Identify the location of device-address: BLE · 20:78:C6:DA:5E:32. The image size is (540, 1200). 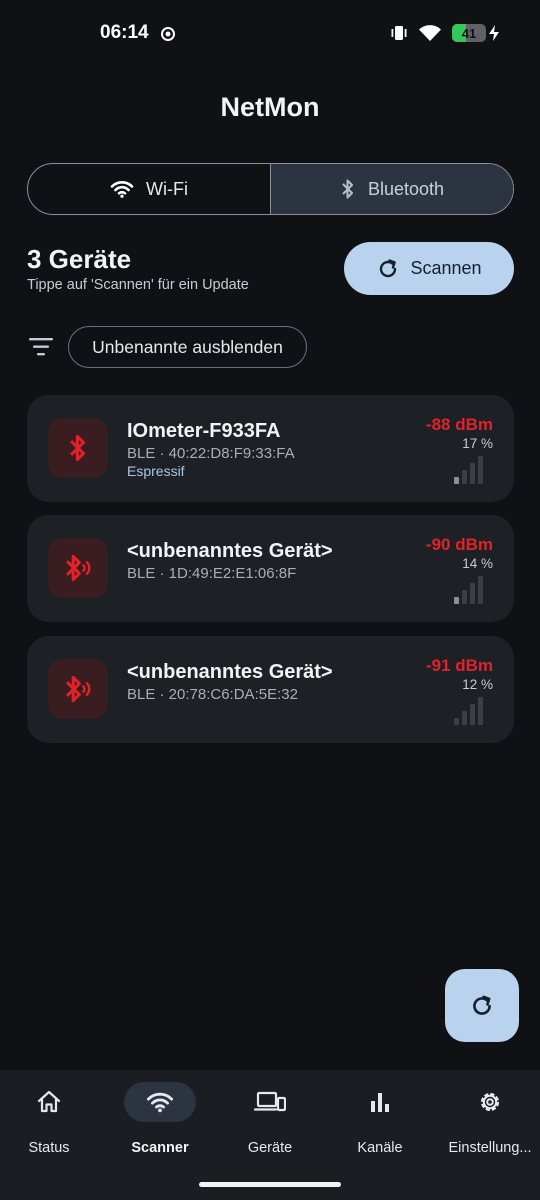
(212, 694).